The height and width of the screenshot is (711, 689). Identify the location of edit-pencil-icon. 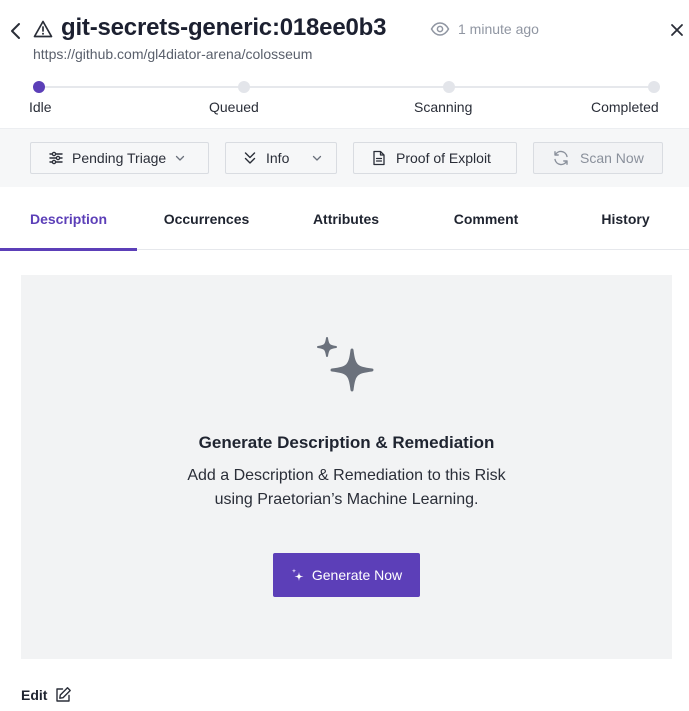
(64, 694).